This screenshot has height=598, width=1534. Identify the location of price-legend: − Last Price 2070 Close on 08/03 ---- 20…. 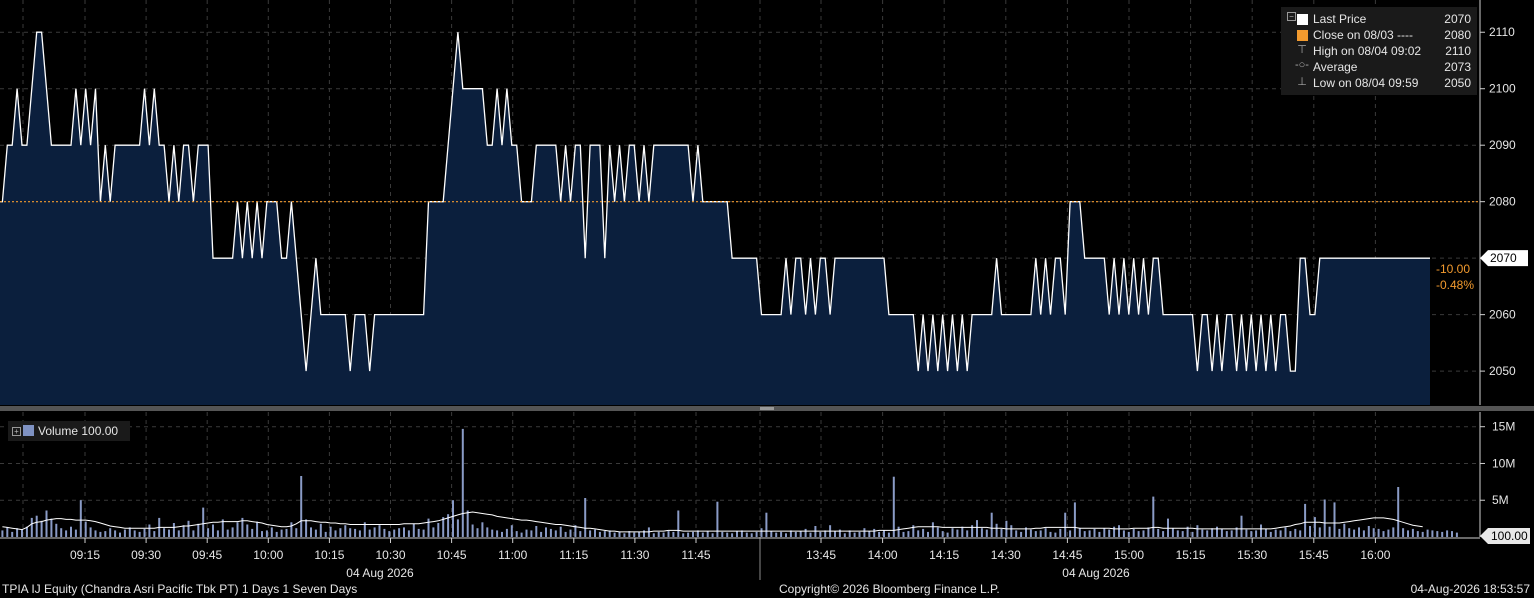
(1379, 51).